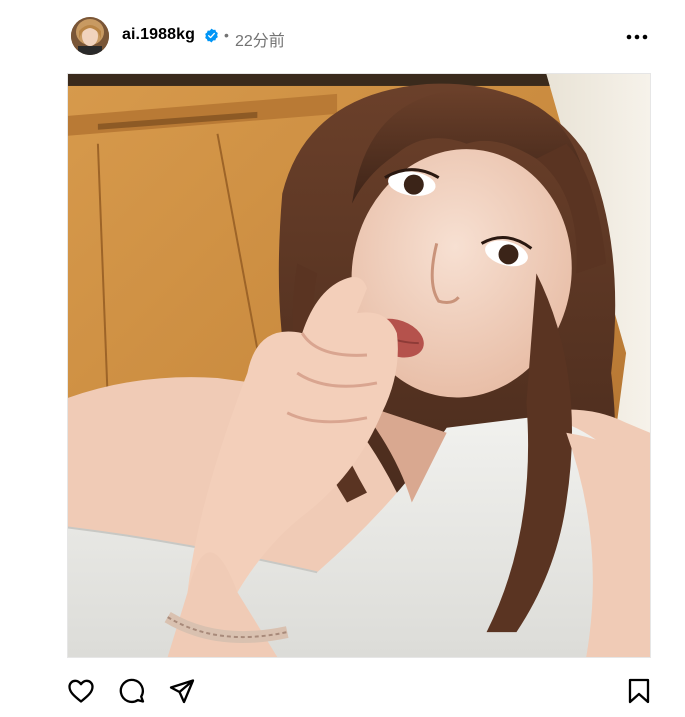  I want to click on username: ai.1988kg, so click(158, 35).